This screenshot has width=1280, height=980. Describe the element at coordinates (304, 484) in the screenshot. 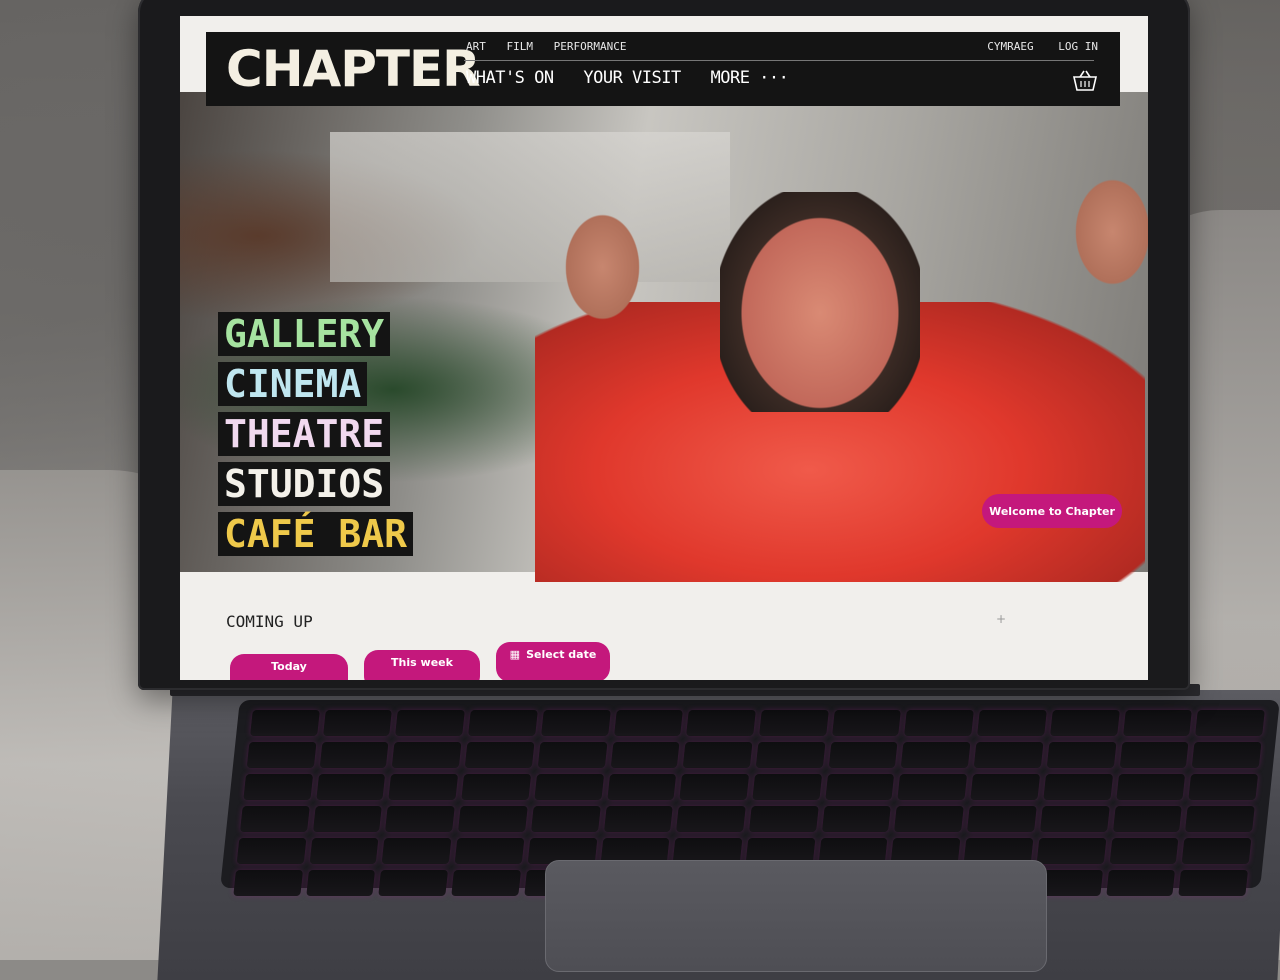

I see `hero-word-studios: STUDIOS` at that location.